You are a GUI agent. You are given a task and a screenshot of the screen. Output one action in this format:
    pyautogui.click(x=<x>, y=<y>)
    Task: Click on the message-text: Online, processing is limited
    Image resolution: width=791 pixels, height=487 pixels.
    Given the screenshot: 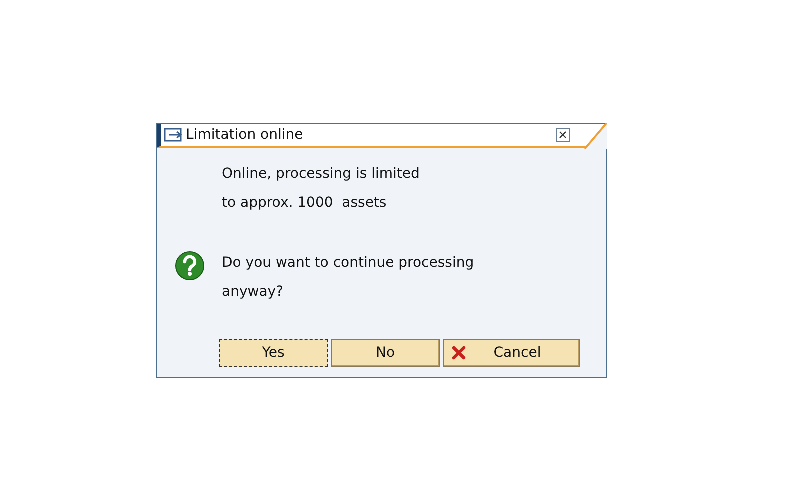 What is the action you would take?
    pyautogui.click(x=321, y=174)
    